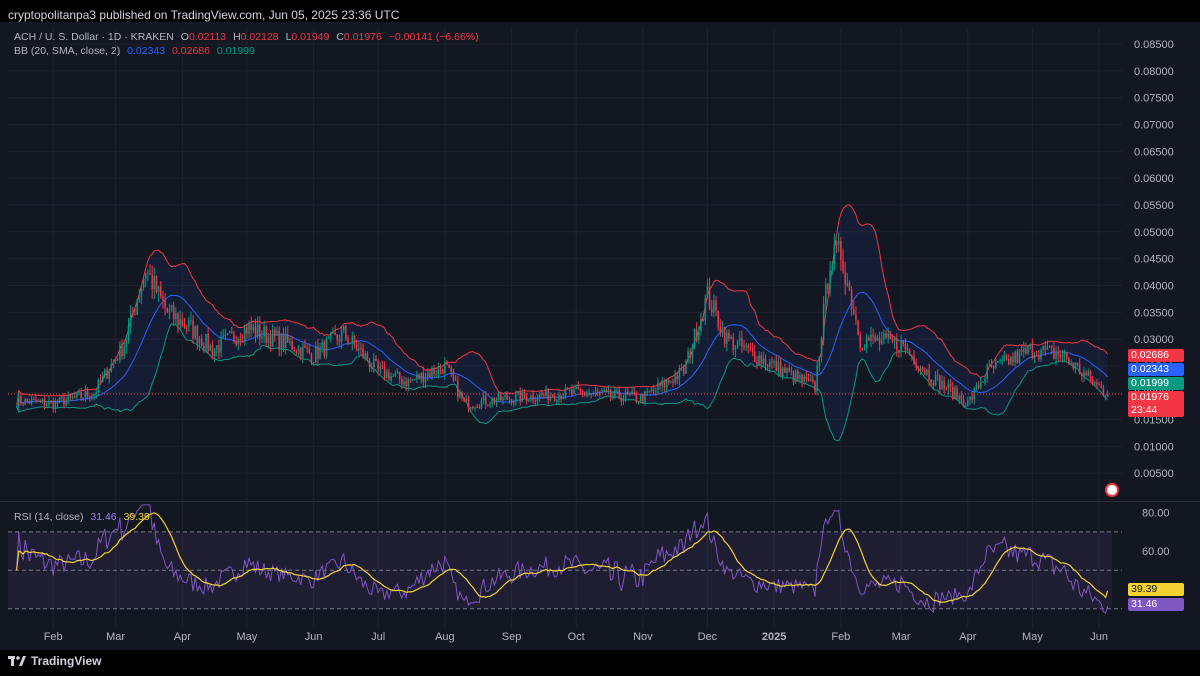  What do you see at coordinates (237, 37) in the screenshot?
I see `high-label: H` at bounding box center [237, 37].